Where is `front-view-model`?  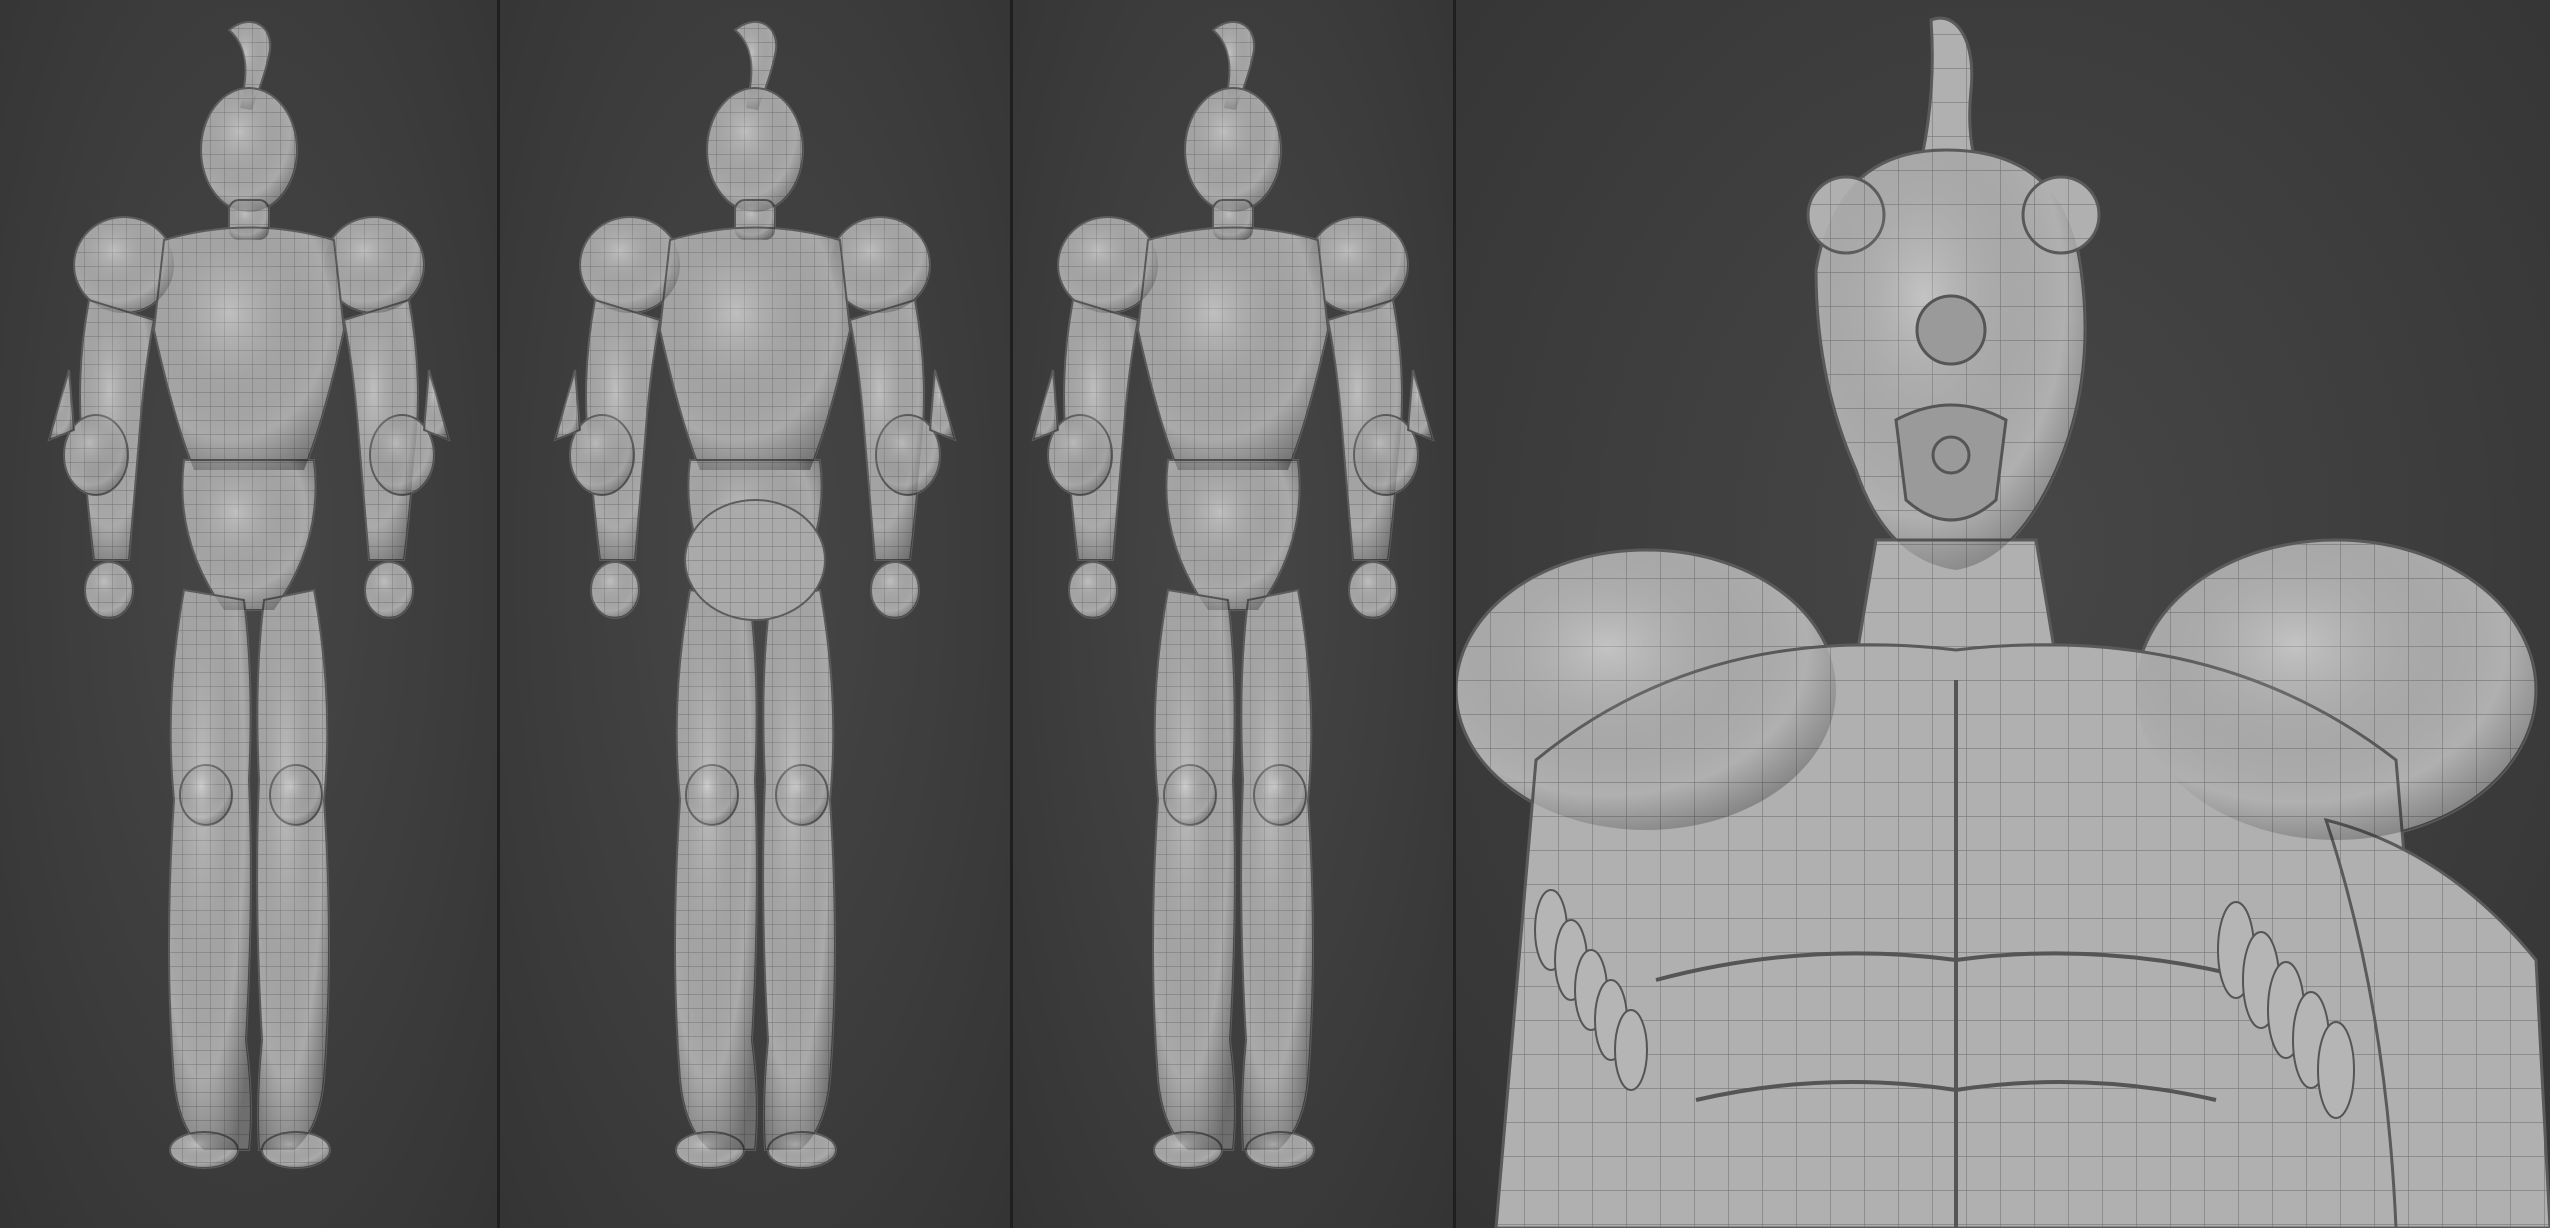 front-view-model is located at coordinates (249, 594).